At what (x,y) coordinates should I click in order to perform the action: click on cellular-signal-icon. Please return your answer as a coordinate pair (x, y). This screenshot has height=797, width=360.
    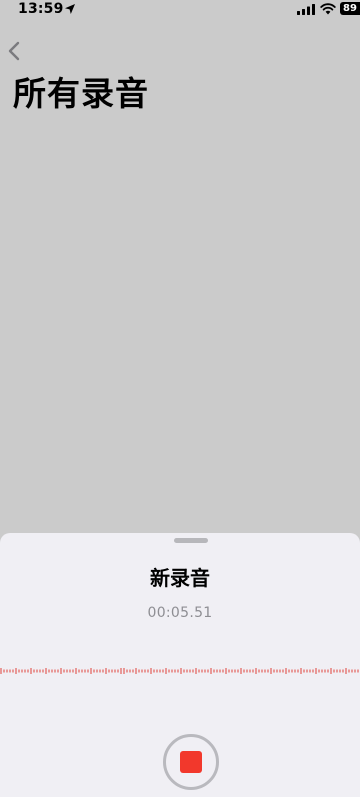
    Looking at the image, I should click on (306, 9).